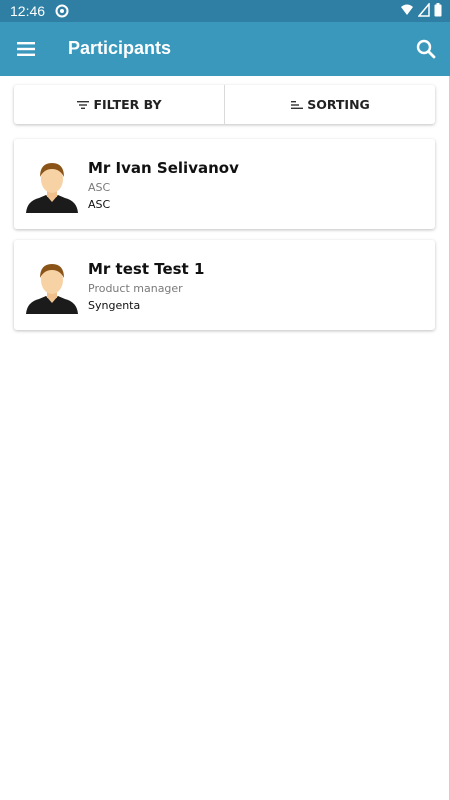 The height and width of the screenshot is (800, 450). What do you see at coordinates (28, 11) in the screenshot?
I see `status-time: 12:46` at bounding box center [28, 11].